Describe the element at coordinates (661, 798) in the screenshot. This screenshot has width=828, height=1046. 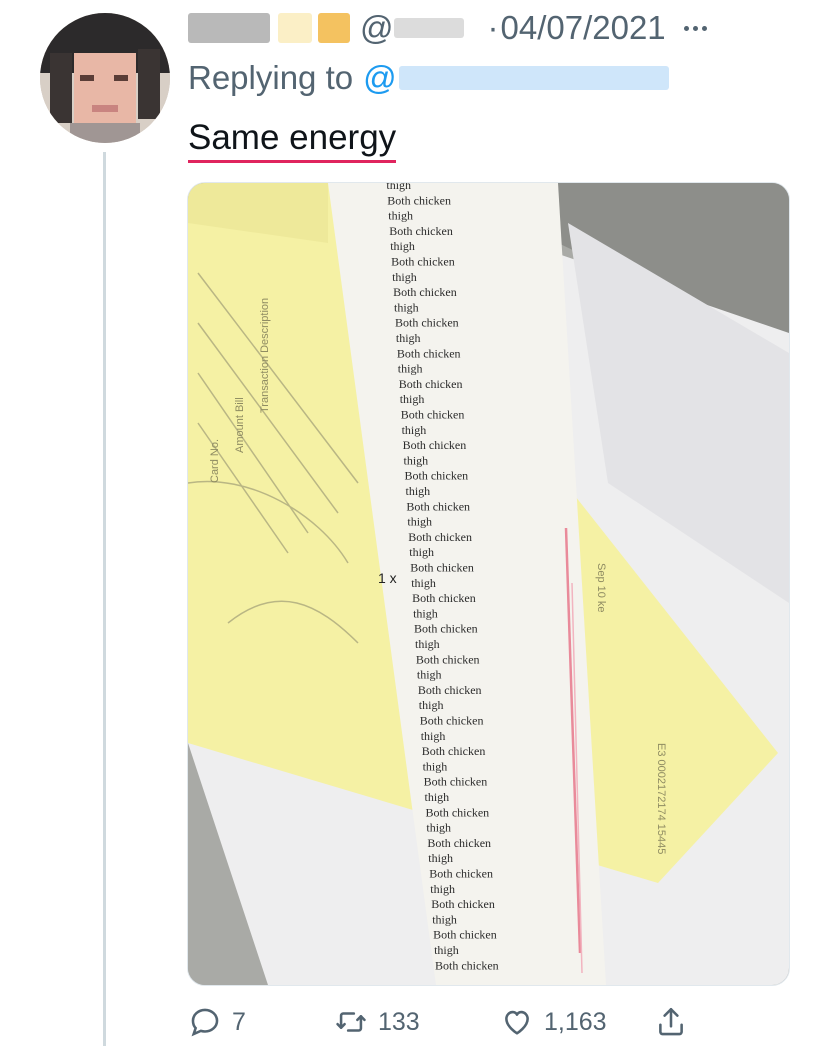
I see `svg-text: E3 0002172174 15445` at that location.